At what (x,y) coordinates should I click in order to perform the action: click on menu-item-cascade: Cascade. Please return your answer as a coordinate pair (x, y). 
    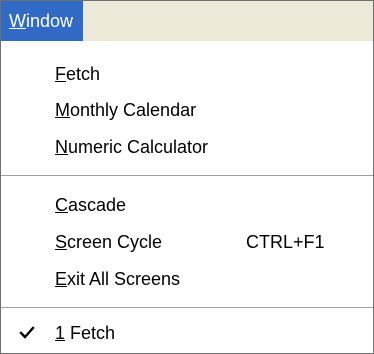
    Looking at the image, I should click on (187, 205).